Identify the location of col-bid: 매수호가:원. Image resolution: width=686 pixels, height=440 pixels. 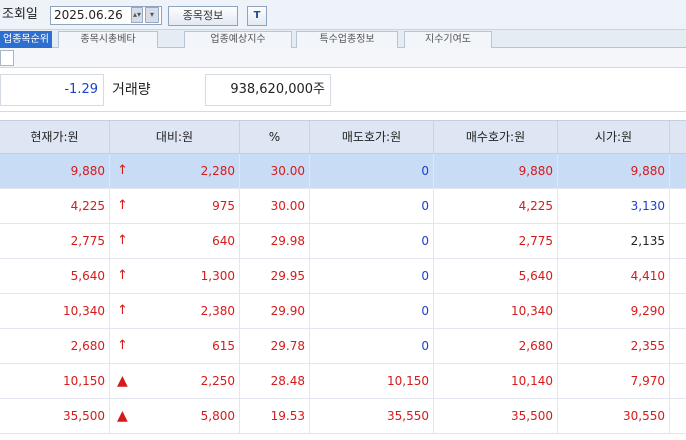
(496, 137).